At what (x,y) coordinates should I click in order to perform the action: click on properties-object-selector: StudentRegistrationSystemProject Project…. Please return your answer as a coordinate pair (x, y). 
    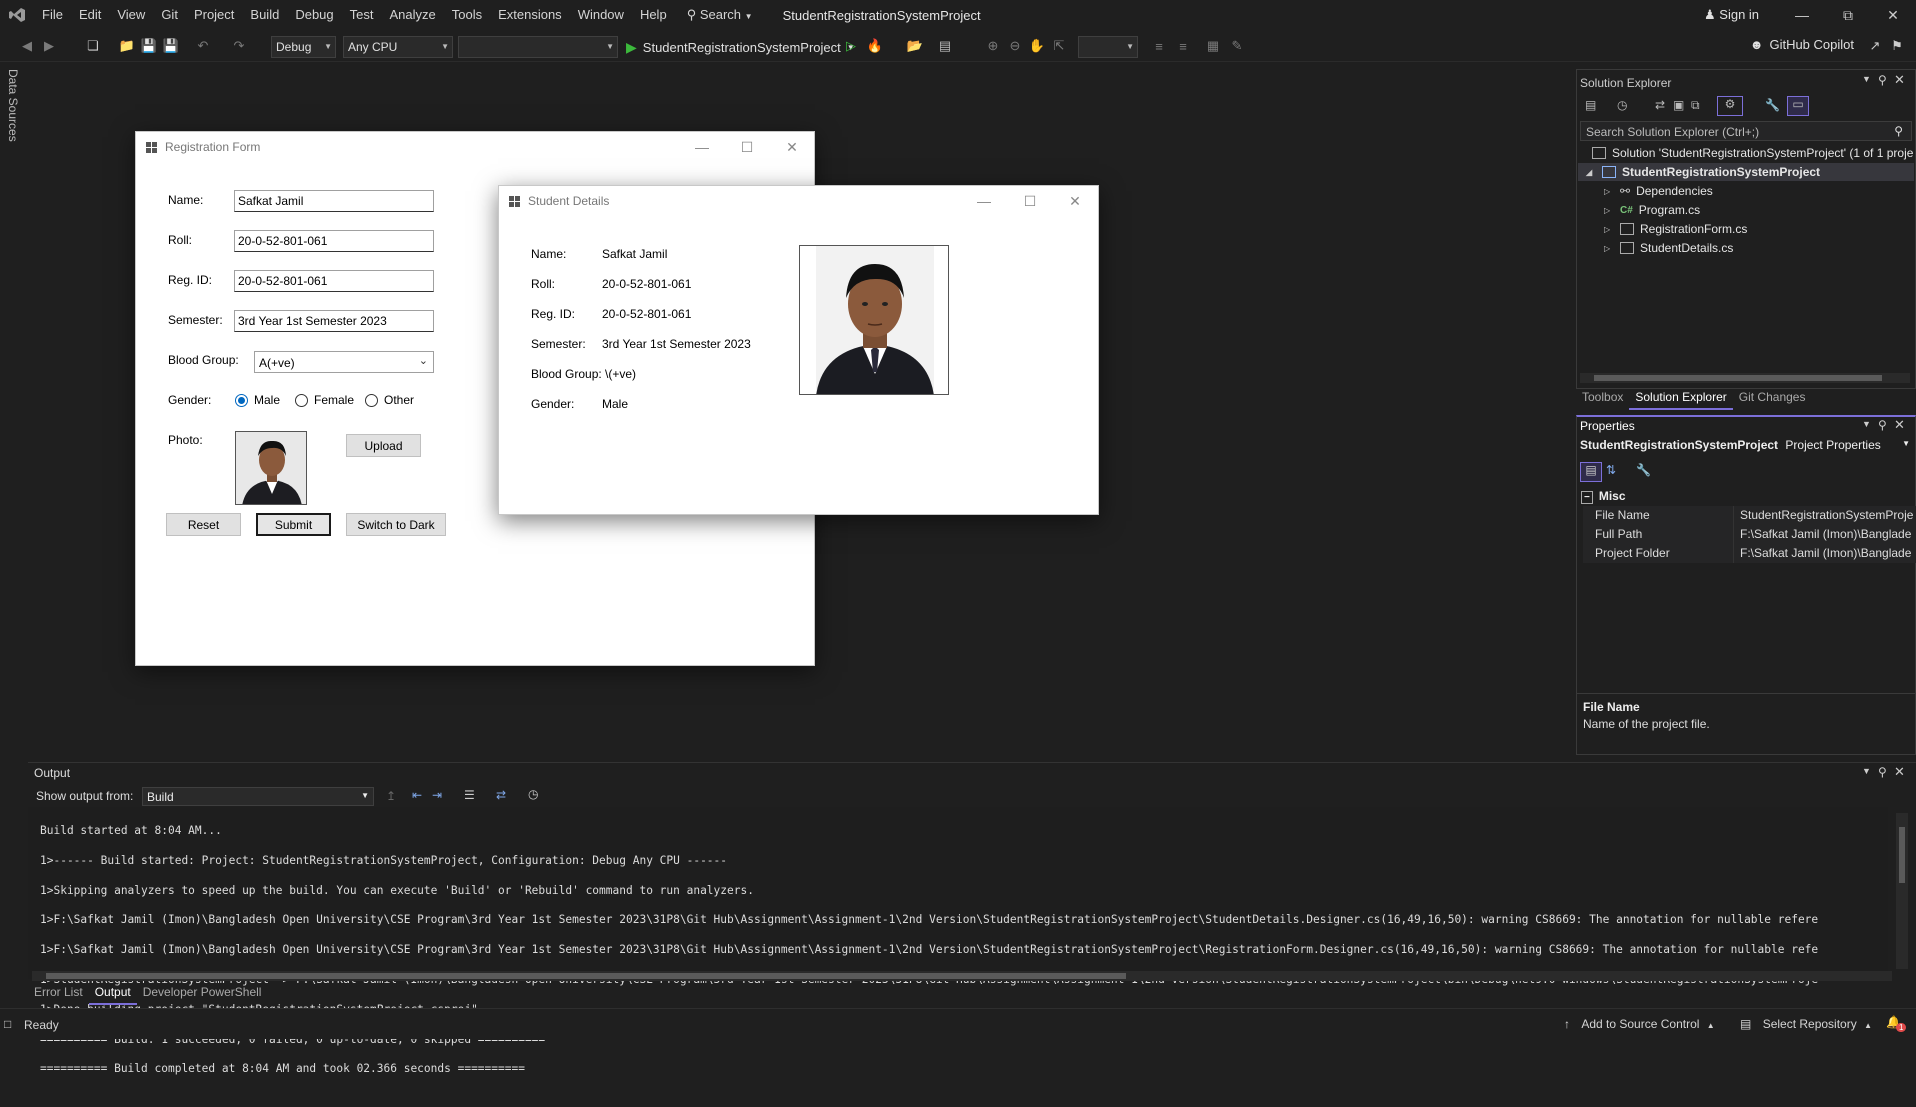
    Looking at the image, I should click on (1746, 448).